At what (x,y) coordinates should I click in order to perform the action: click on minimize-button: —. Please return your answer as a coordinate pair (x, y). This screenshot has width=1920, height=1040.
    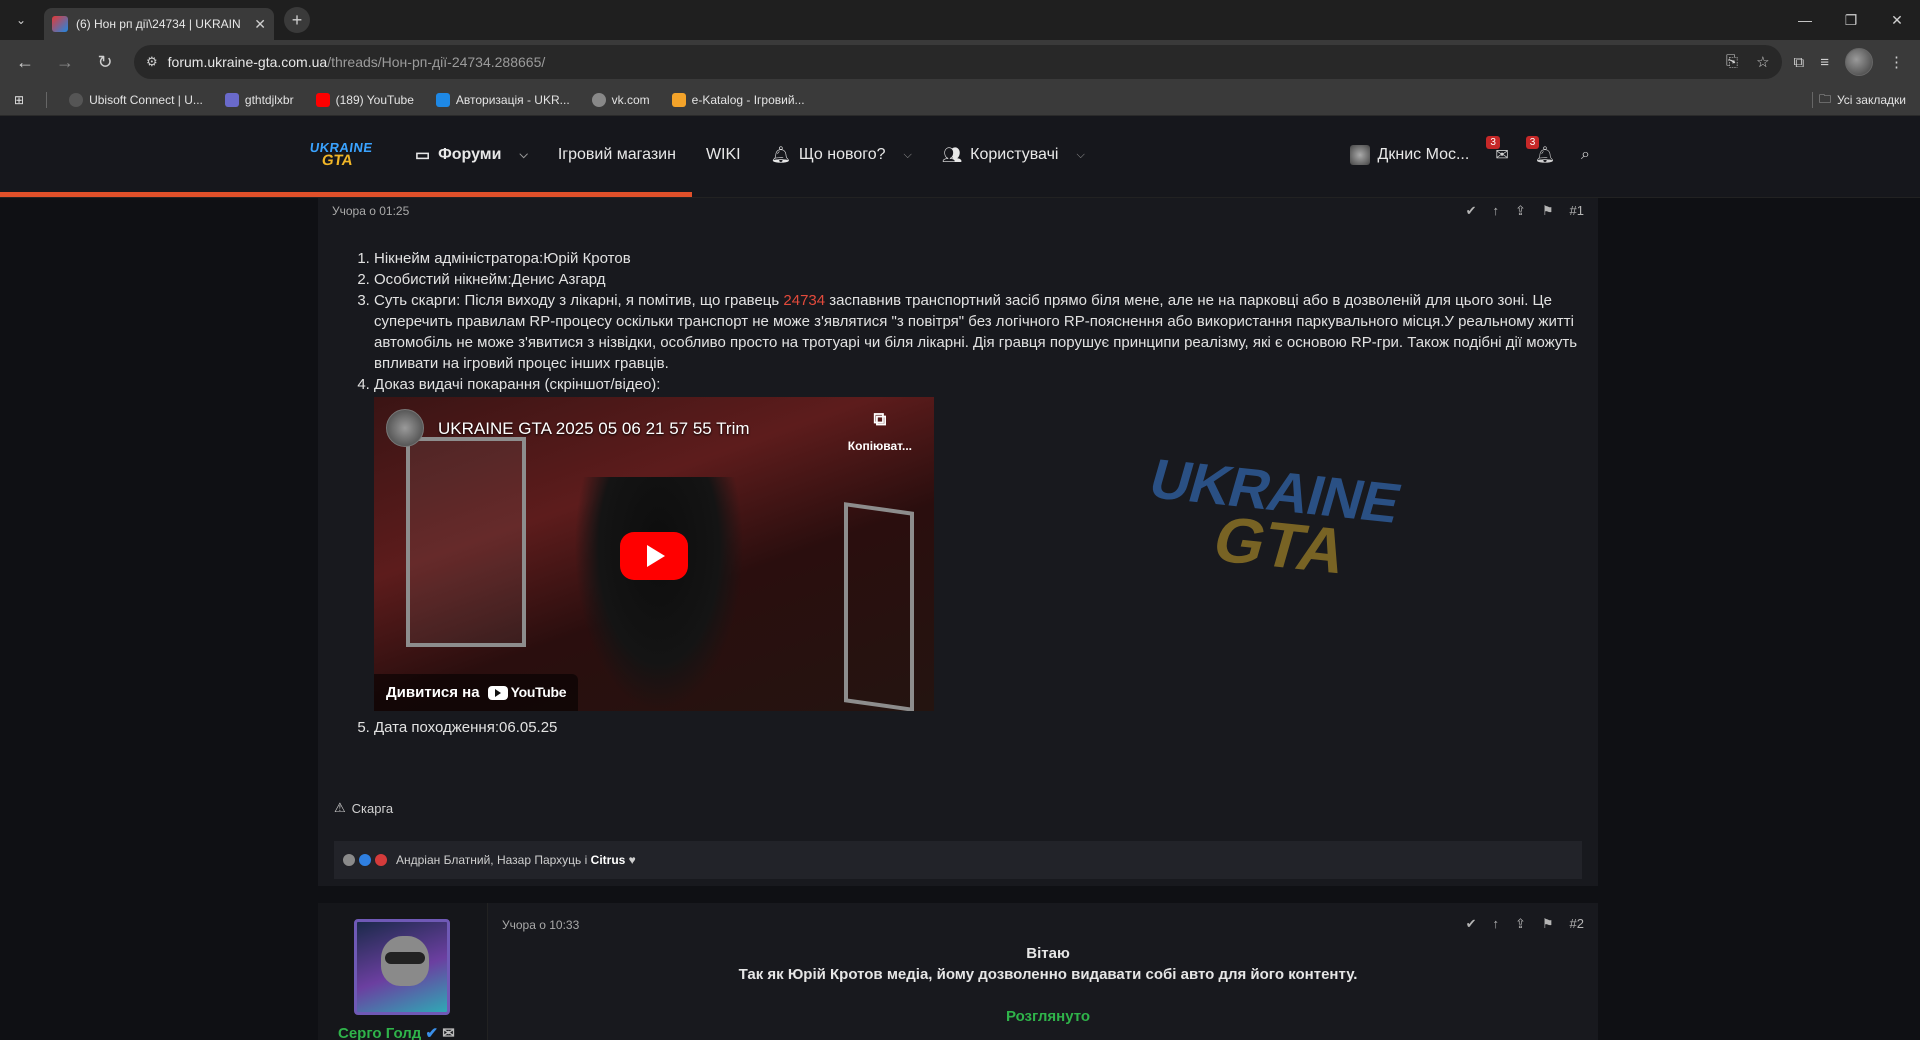
    Looking at the image, I should click on (1805, 20).